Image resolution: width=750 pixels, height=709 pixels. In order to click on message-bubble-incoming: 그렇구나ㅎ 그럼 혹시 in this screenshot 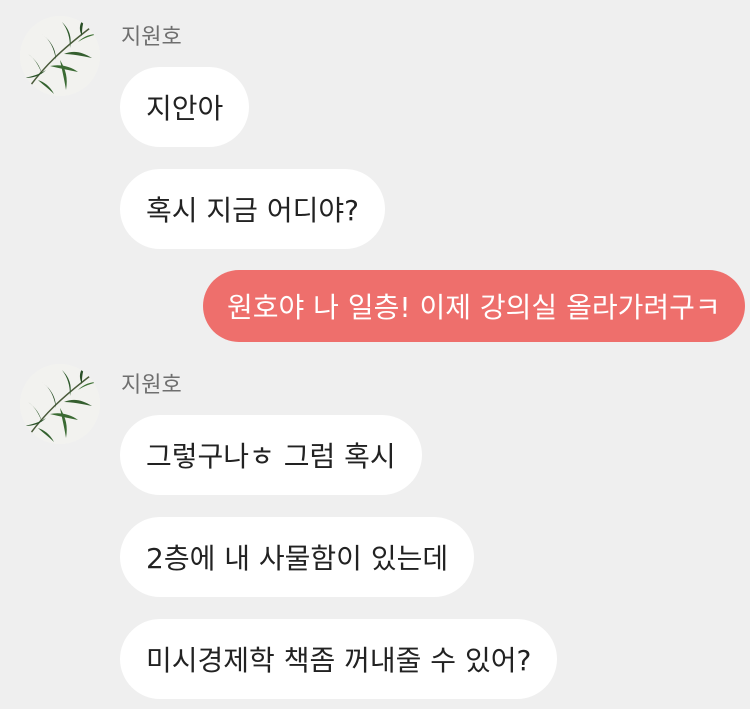, I will do `click(271, 455)`.